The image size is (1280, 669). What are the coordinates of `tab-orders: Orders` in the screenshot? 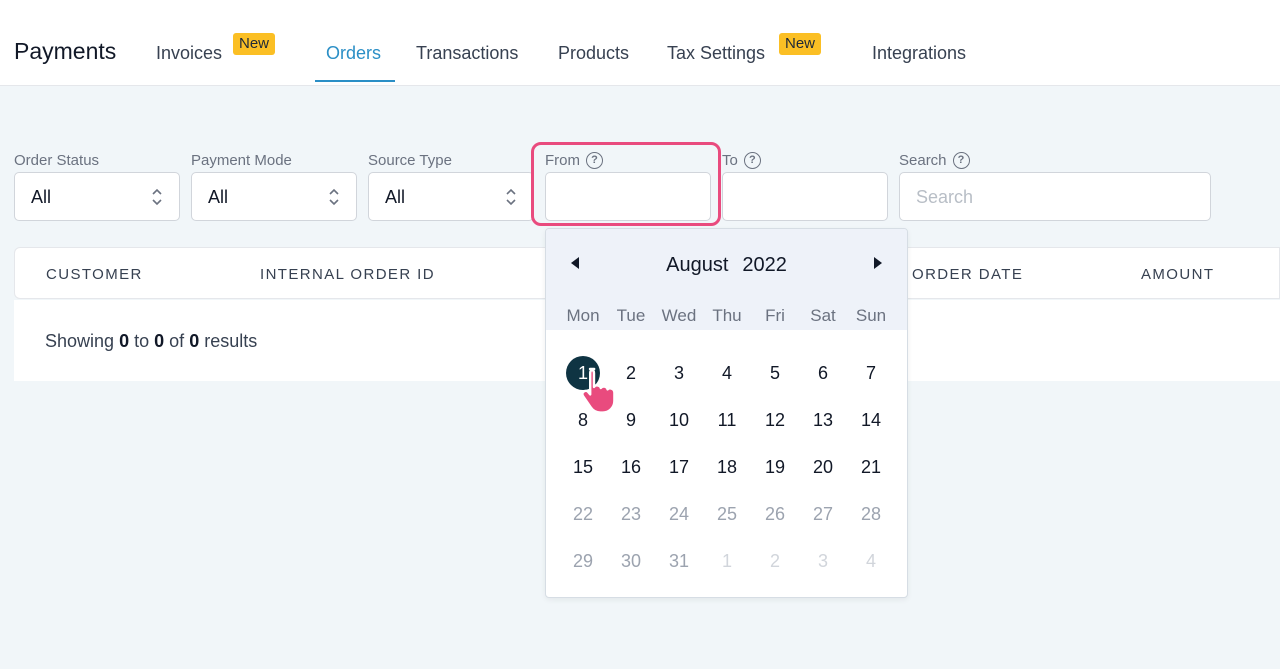 It's located at (353, 53).